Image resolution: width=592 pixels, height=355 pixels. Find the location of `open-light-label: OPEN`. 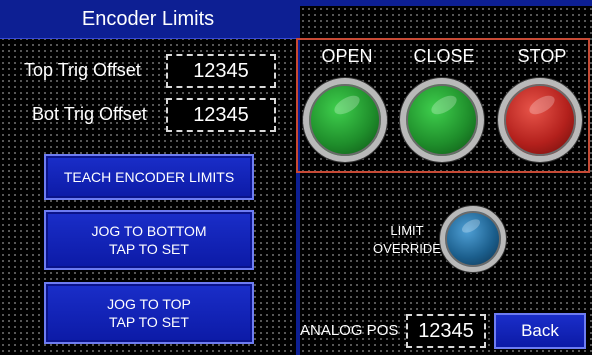

open-light-label: OPEN is located at coordinates (347, 56).